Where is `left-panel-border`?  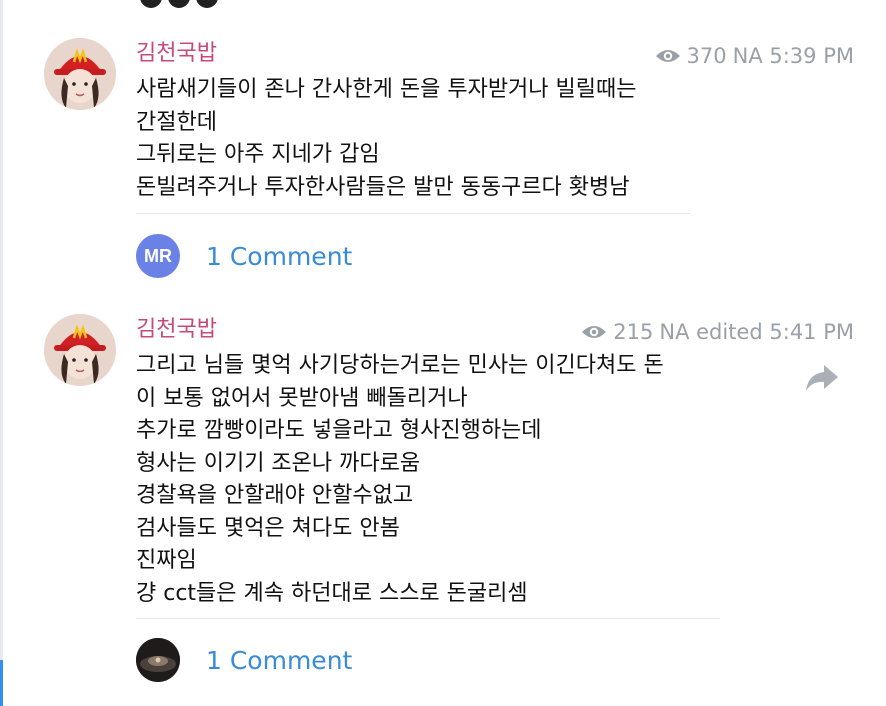
left-panel-border is located at coordinates (1, 353).